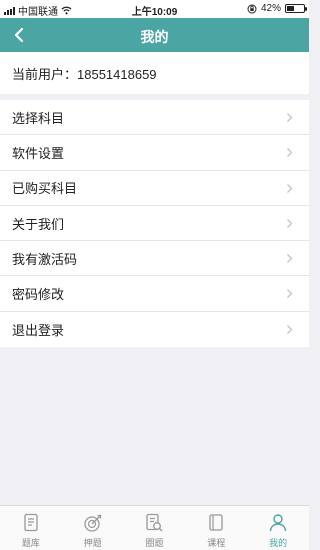 The width and height of the screenshot is (320, 550). I want to click on menu-item-label: 退出登录, so click(38, 330).